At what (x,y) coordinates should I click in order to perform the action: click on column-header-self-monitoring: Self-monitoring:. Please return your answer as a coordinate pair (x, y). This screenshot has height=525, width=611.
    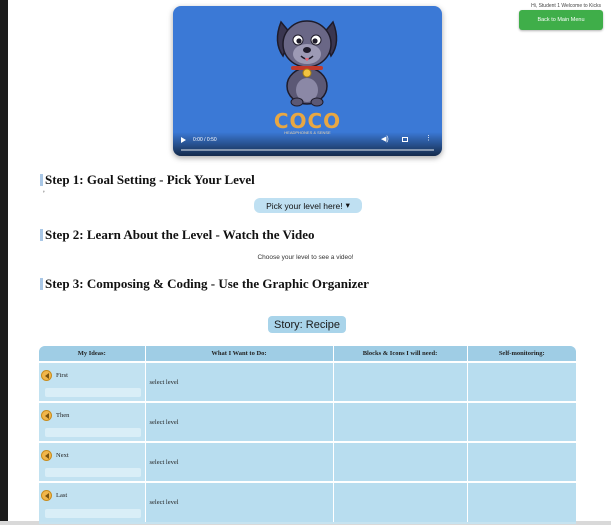
    Looking at the image, I should click on (521, 354).